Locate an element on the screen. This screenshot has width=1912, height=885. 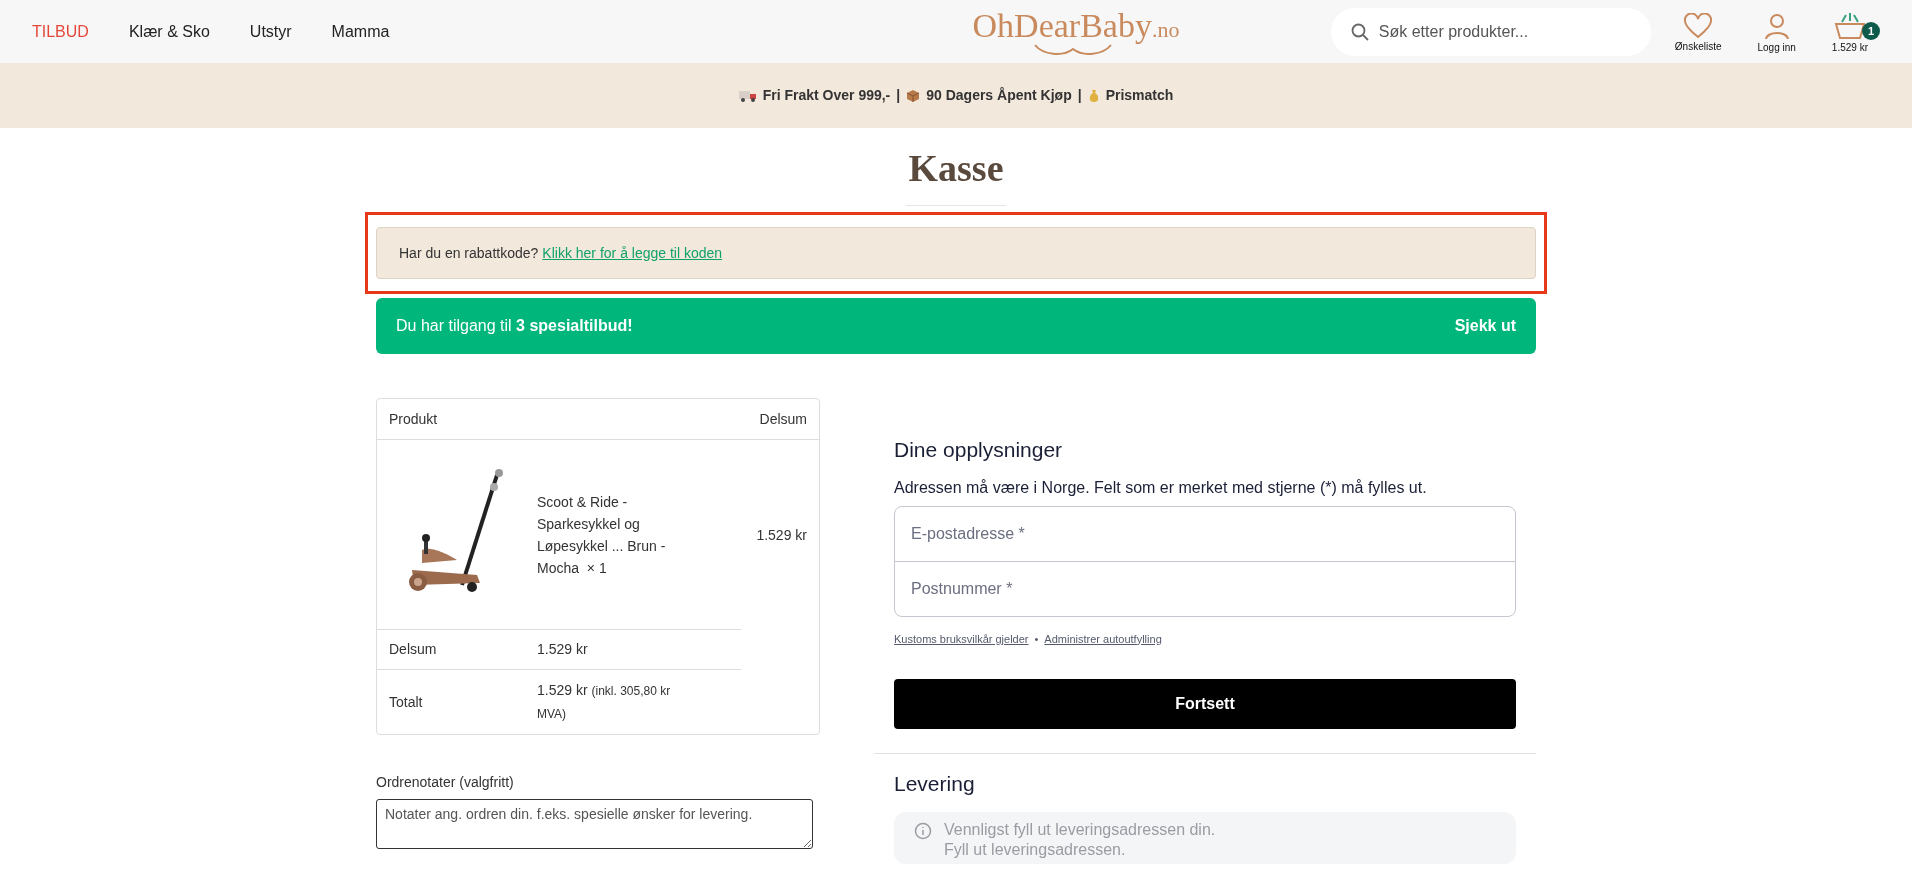
column-header: Delsum is located at coordinates (783, 419).